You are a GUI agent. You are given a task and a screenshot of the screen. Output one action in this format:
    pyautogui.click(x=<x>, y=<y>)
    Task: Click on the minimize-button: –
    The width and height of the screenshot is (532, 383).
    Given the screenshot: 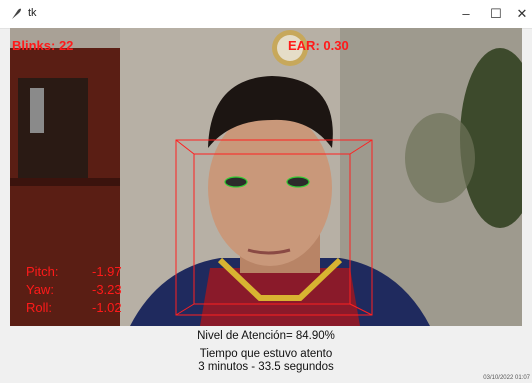 What is the action you would take?
    pyautogui.click(x=466, y=14)
    